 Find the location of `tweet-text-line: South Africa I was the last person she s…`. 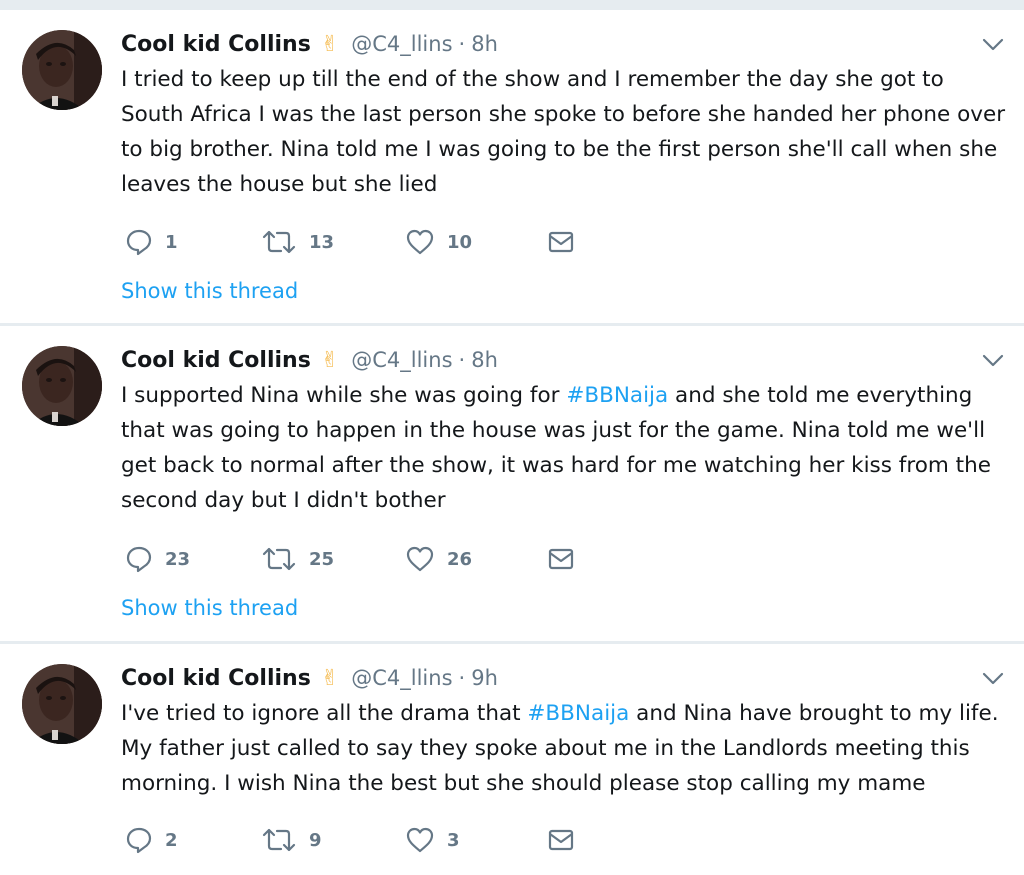

tweet-text-line: South Africa I was the last person she s… is located at coordinates (563, 114).